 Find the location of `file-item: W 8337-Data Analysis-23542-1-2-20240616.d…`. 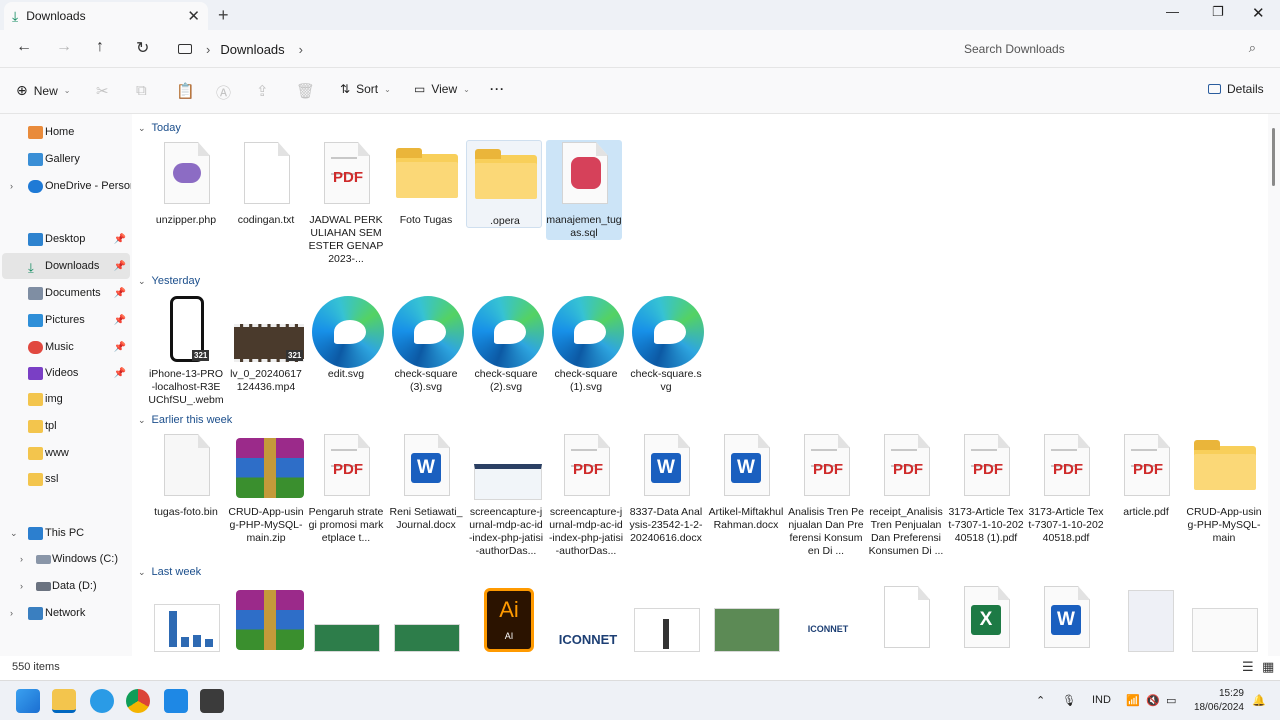

file-item: W 8337-Data Analysis-23542-1-2-20240616.d… is located at coordinates (666, 498).